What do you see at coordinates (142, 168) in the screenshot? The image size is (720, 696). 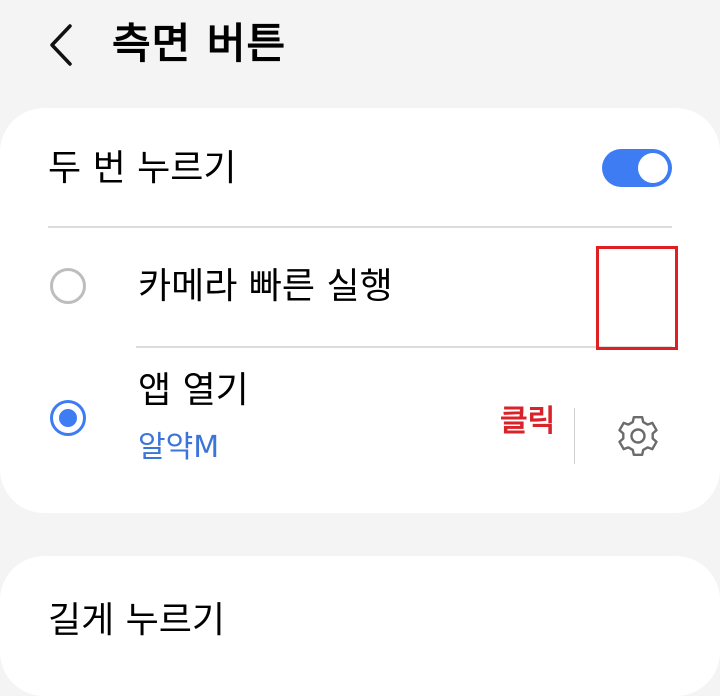 I see `double-press-label: 두 번 누르기` at bounding box center [142, 168].